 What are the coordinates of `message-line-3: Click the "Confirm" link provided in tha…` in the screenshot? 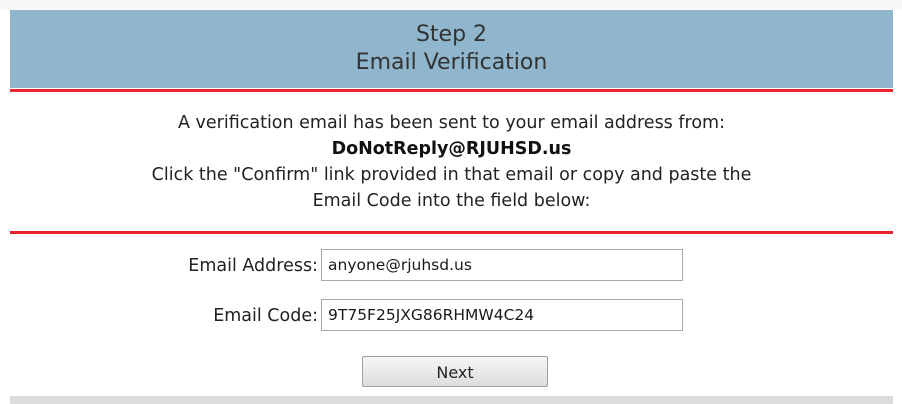 It's located at (451, 175).